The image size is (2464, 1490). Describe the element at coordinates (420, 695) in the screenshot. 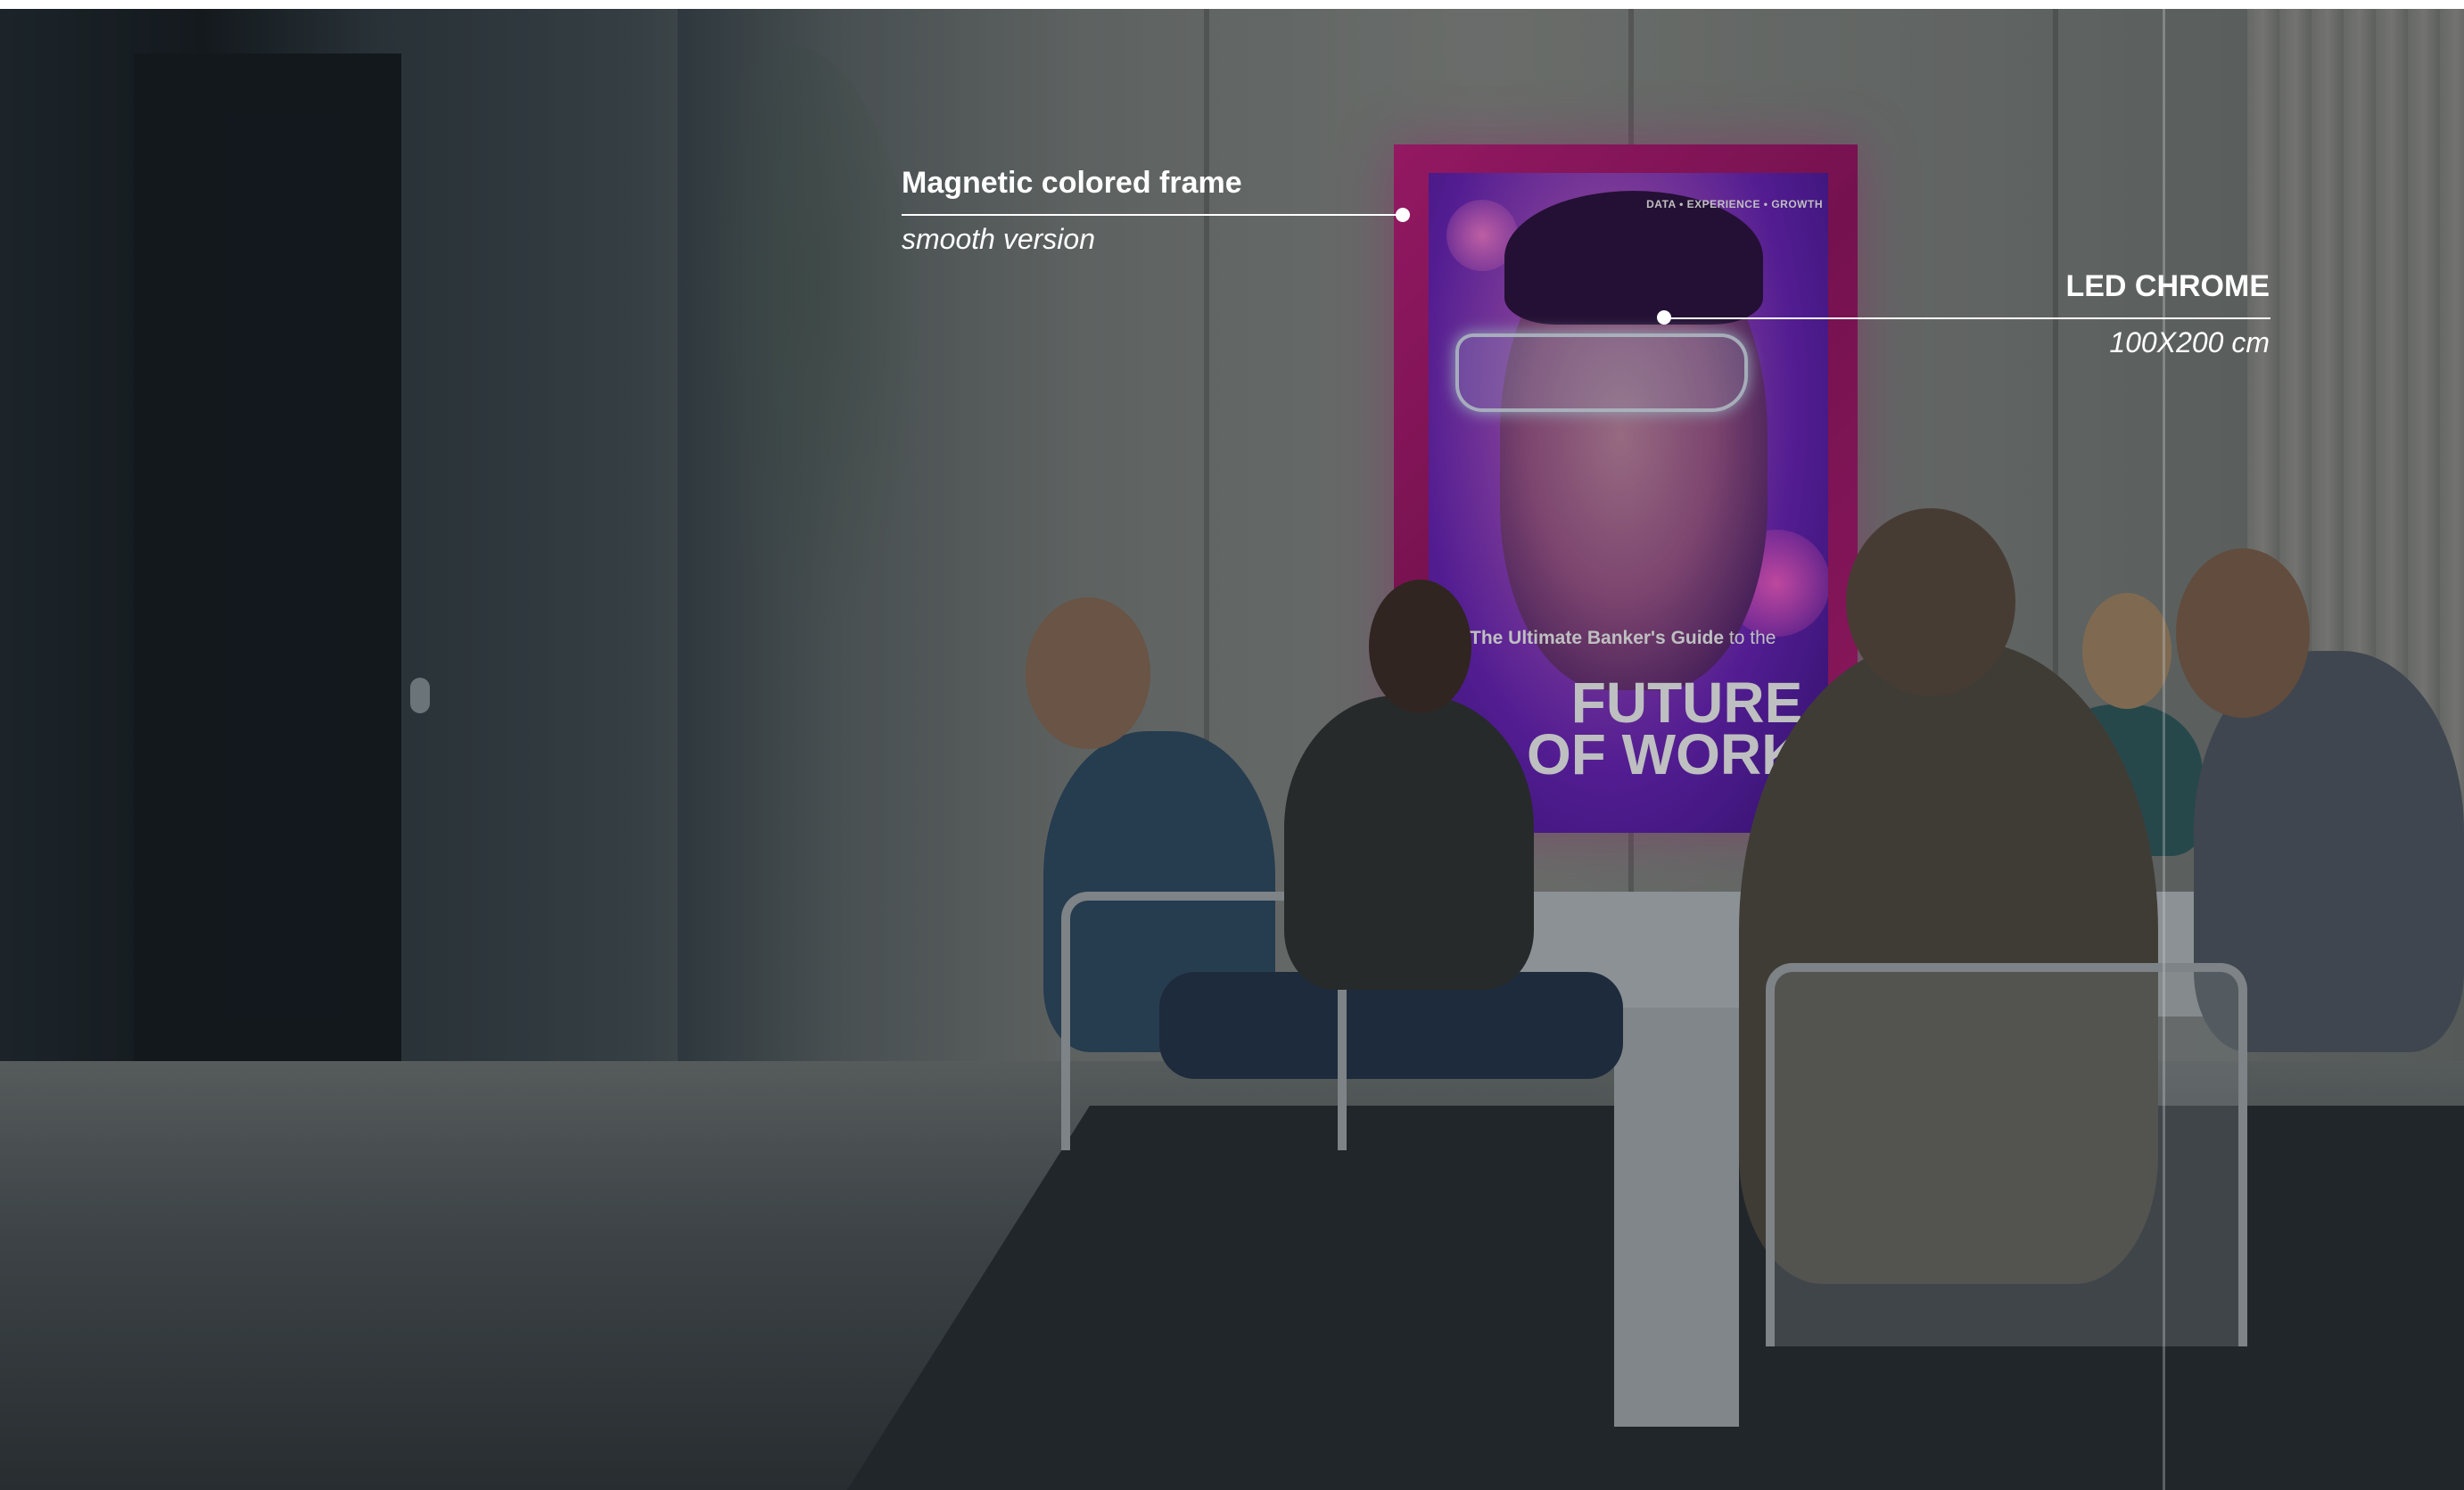

I see `door-handle` at that location.